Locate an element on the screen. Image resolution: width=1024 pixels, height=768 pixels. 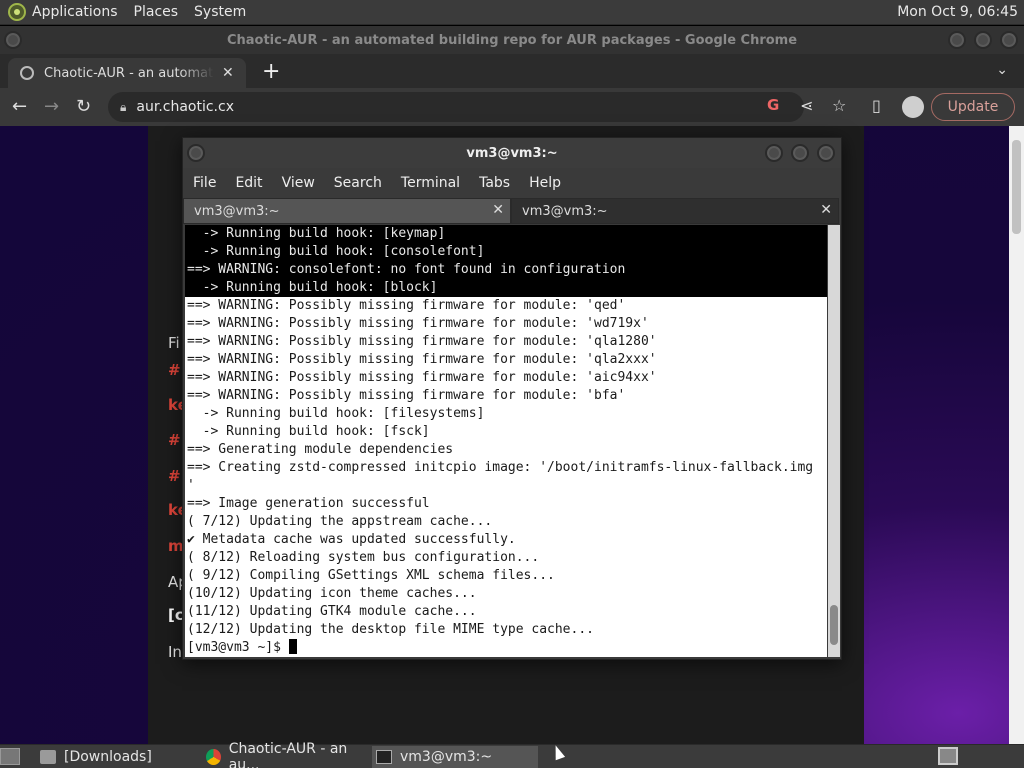
terminal-title: vm3@vm3:~ is located at coordinates (512, 153).